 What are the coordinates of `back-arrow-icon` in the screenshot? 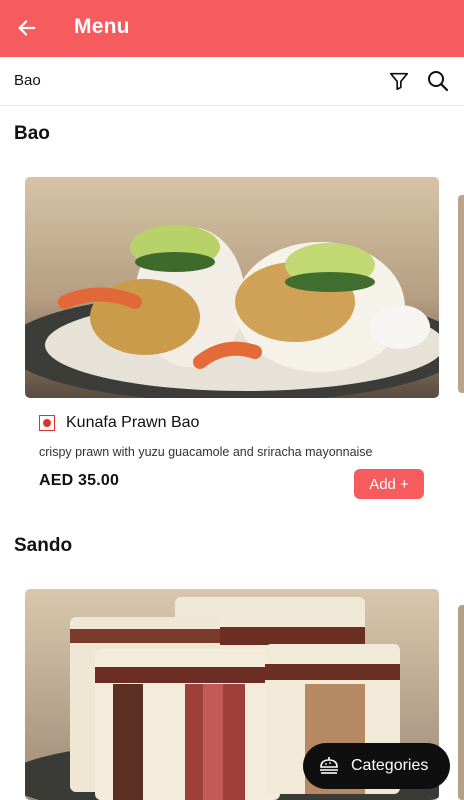 It's located at (27, 28).